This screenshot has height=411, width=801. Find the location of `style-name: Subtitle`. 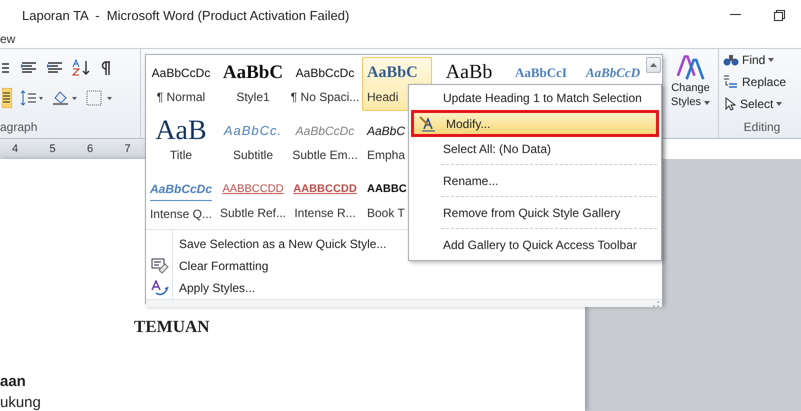

style-name: Subtitle is located at coordinates (253, 155).